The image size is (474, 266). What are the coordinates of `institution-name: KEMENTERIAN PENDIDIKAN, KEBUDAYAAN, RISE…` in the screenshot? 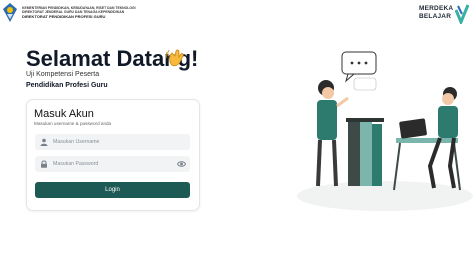 It's located at (82, 12).